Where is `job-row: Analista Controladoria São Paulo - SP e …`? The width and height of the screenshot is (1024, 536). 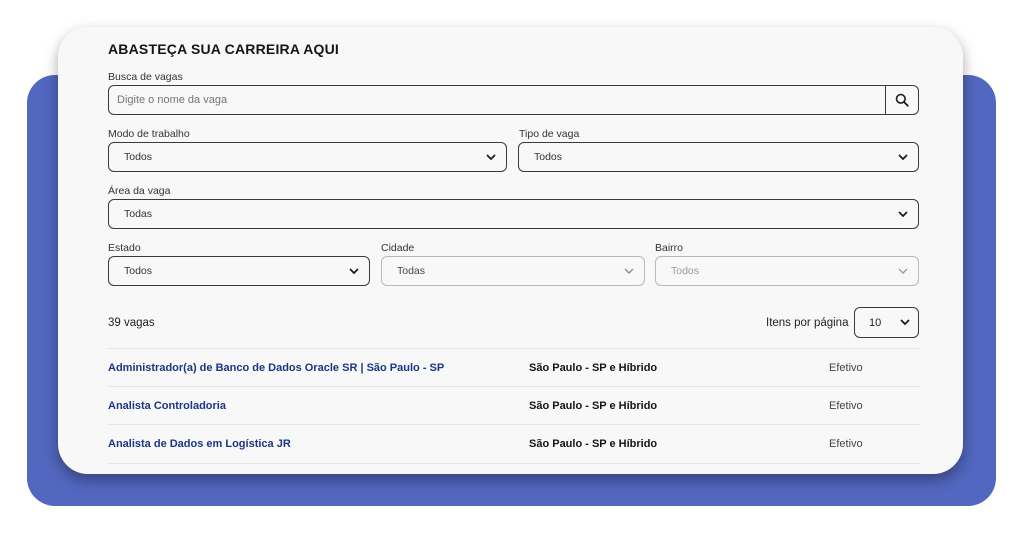 job-row: Analista Controladoria São Paulo - SP e … is located at coordinates (514, 405).